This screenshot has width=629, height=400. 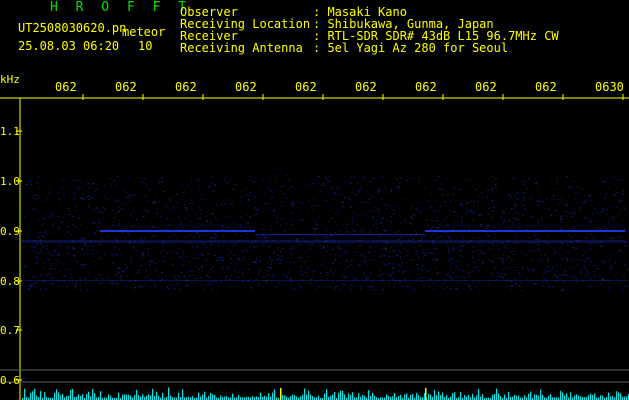 What do you see at coordinates (121, 7) in the screenshot?
I see `brand-title: H R O F F T` at bounding box center [121, 7].